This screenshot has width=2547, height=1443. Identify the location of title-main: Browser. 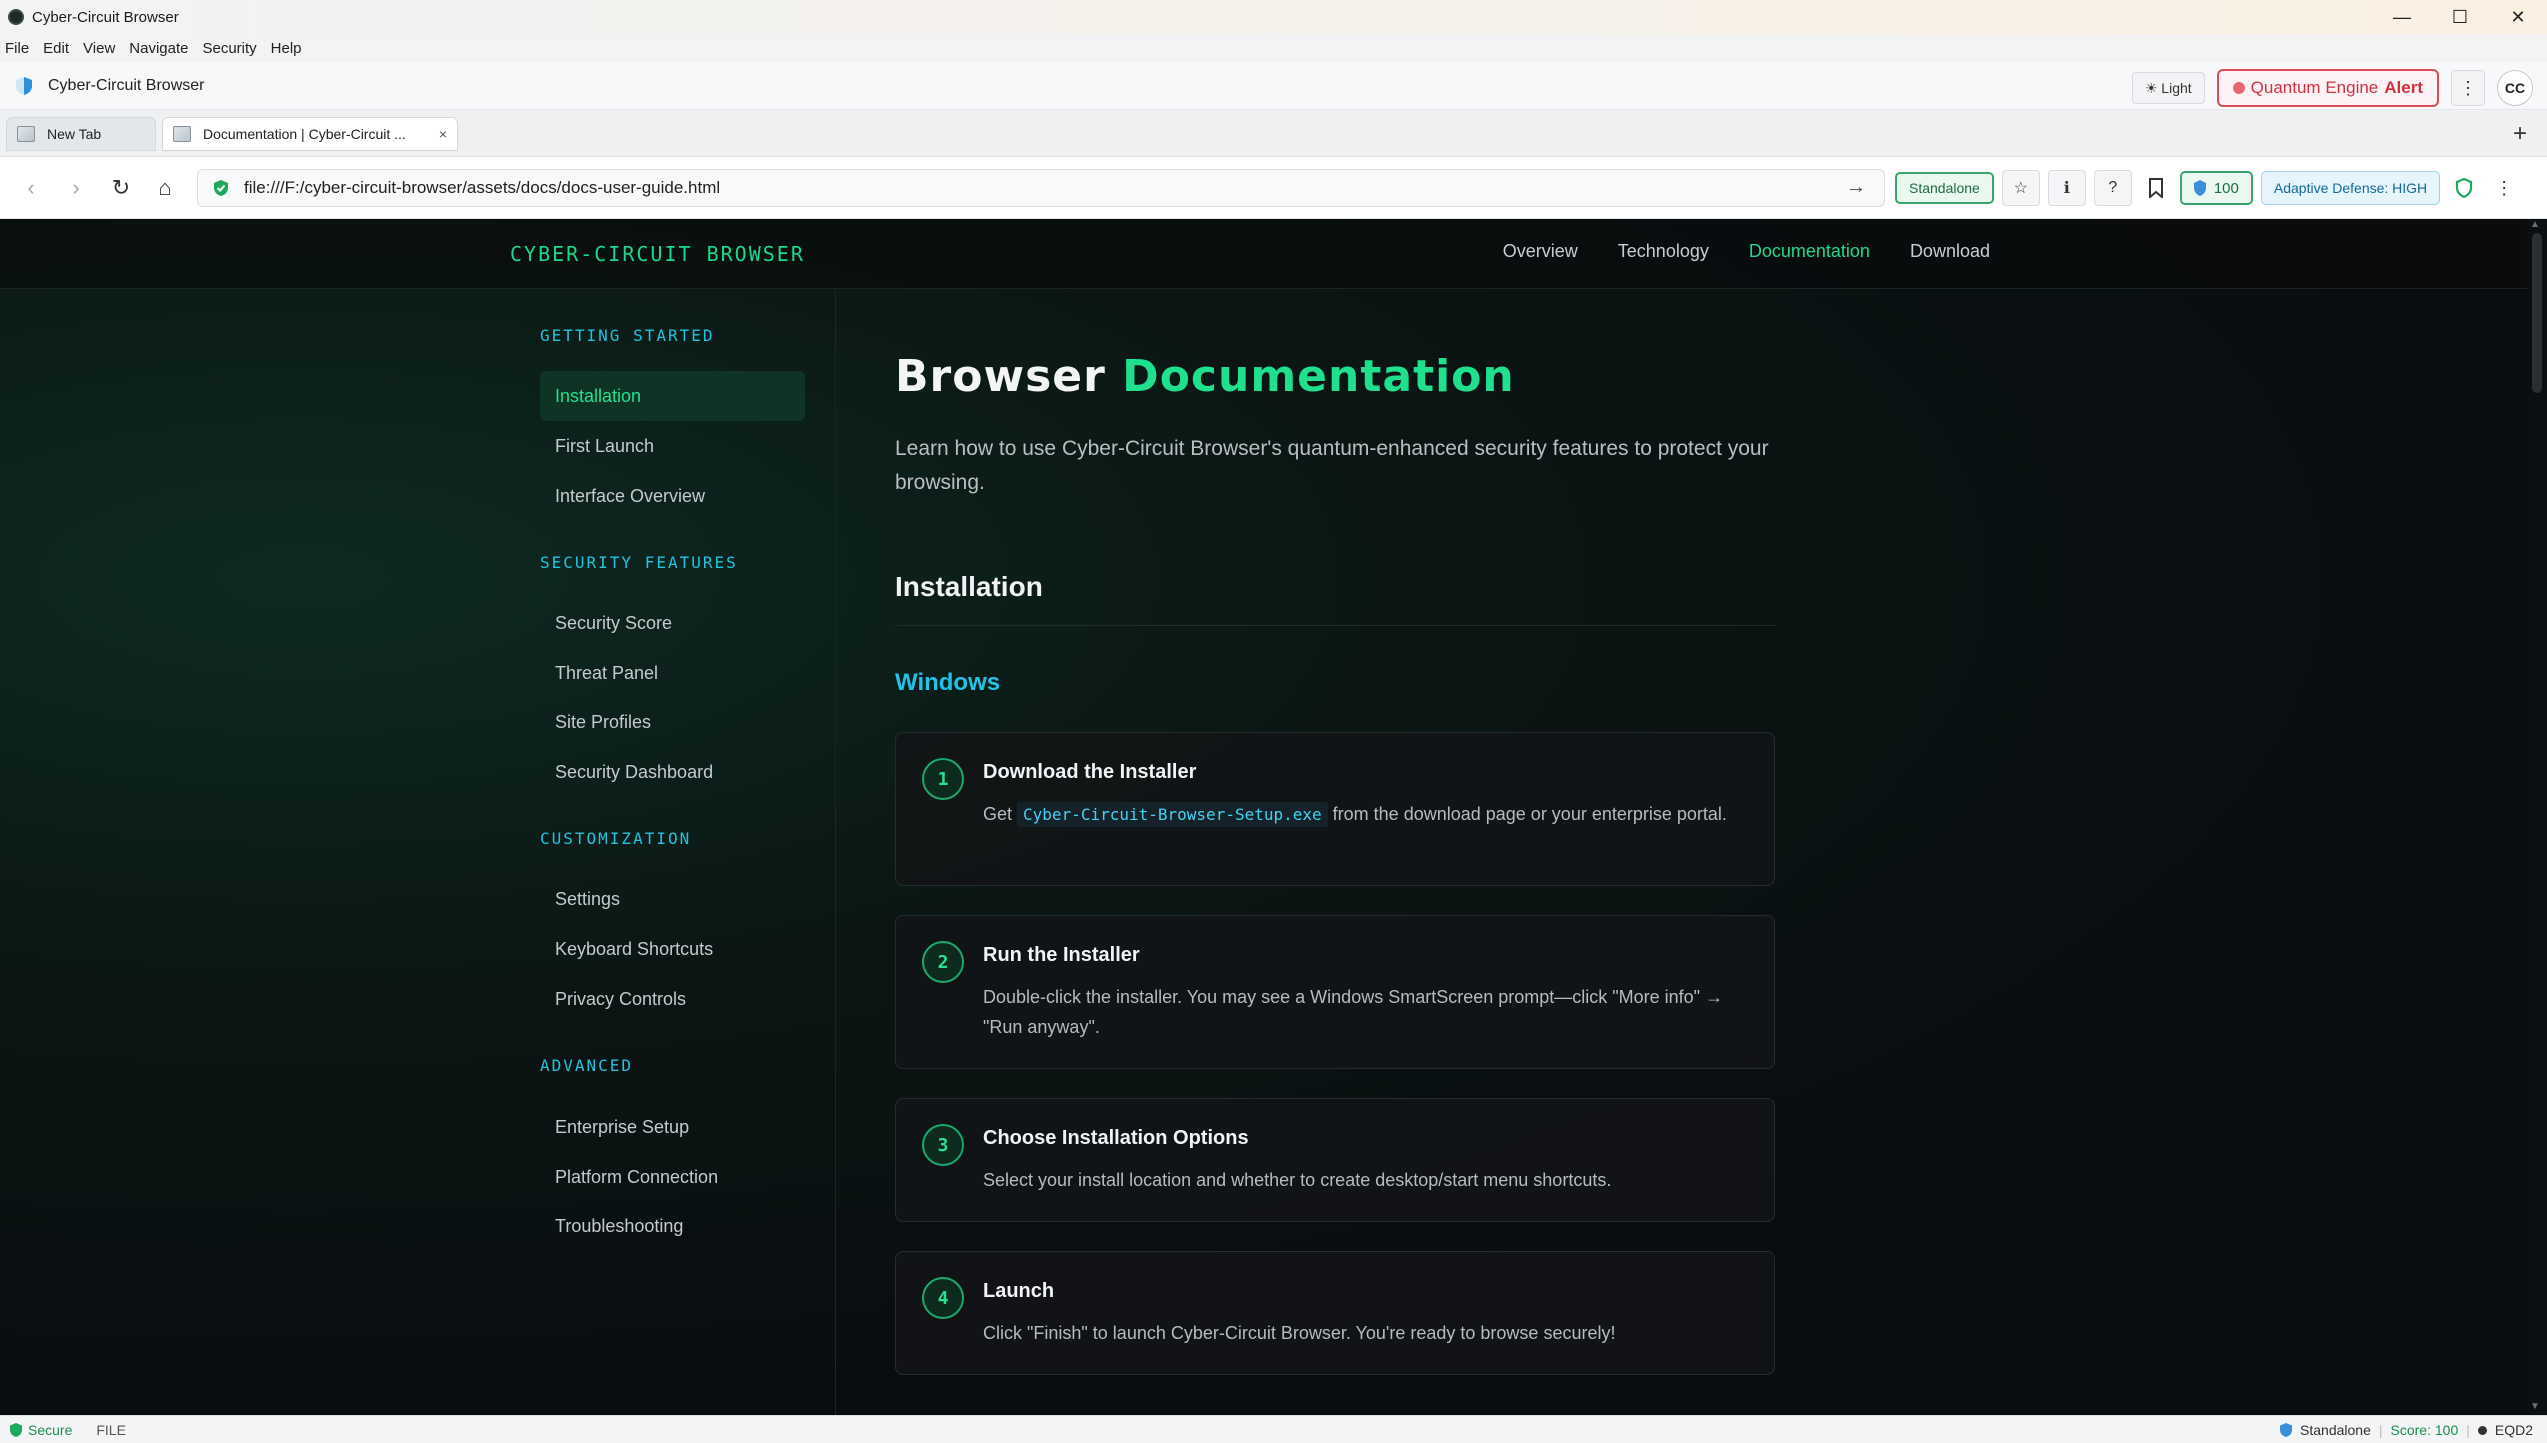
(1000, 376).